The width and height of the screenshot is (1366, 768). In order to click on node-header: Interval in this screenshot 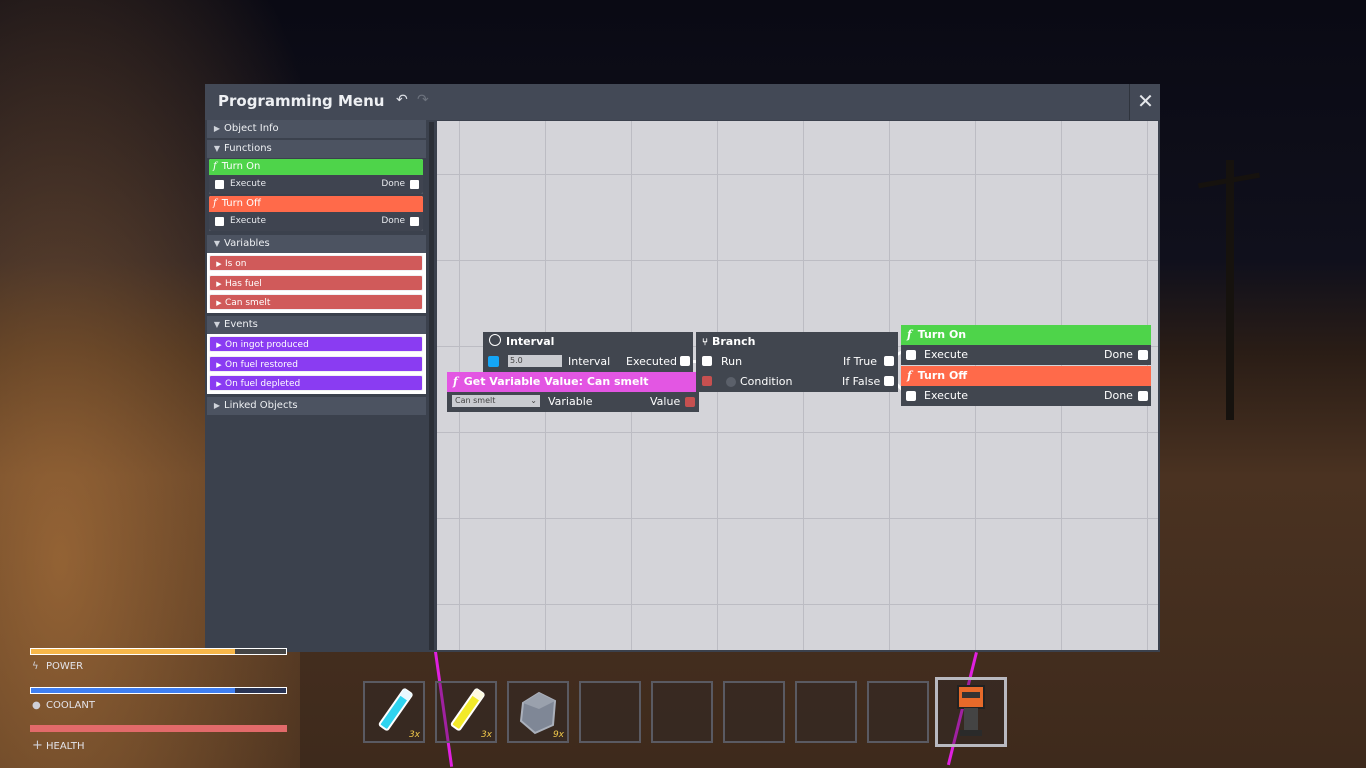, I will do `click(588, 342)`.